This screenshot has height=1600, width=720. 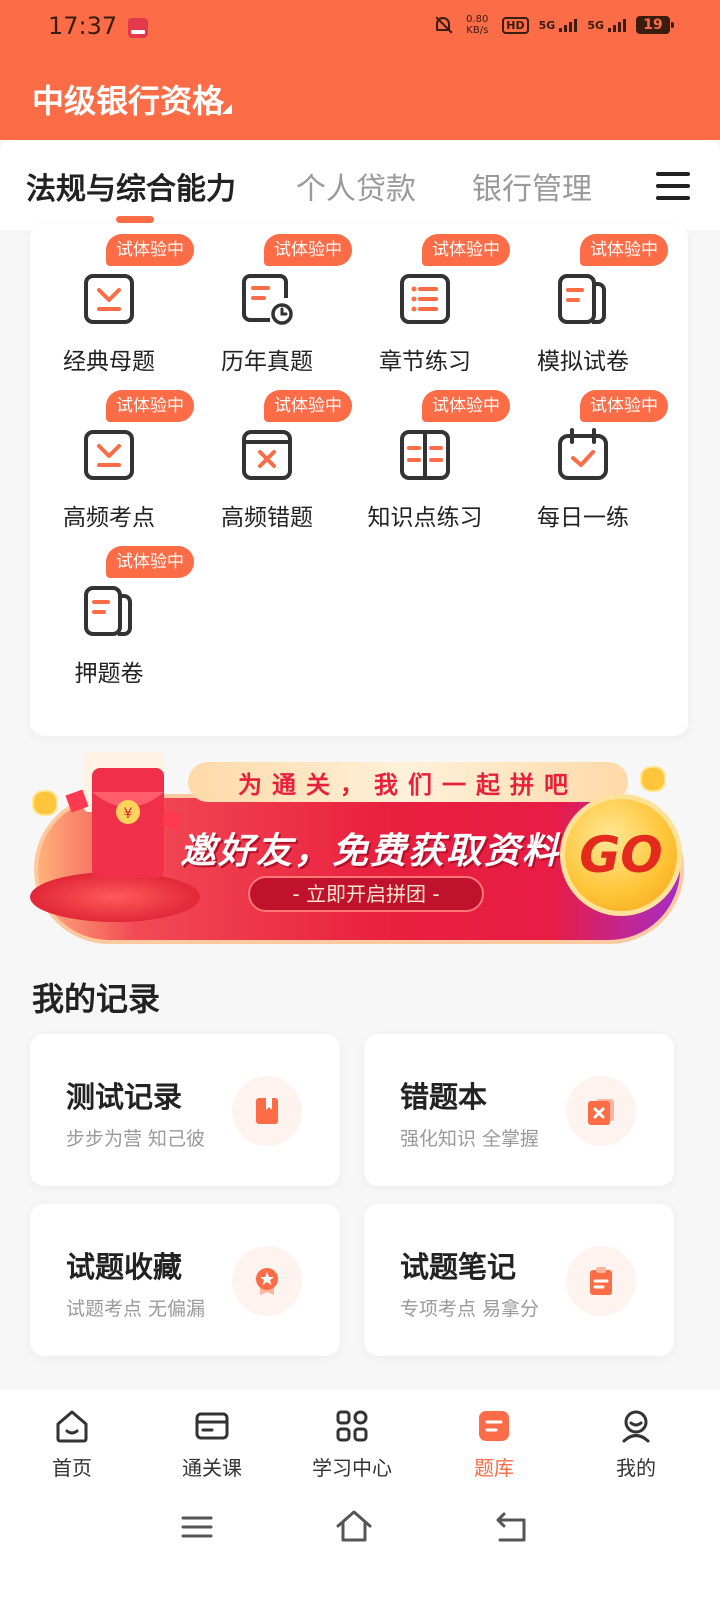 What do you see at coordinates (655, 25) in the screenshot?
I see `battery-icon: 19` at bounding box center [655, 25].